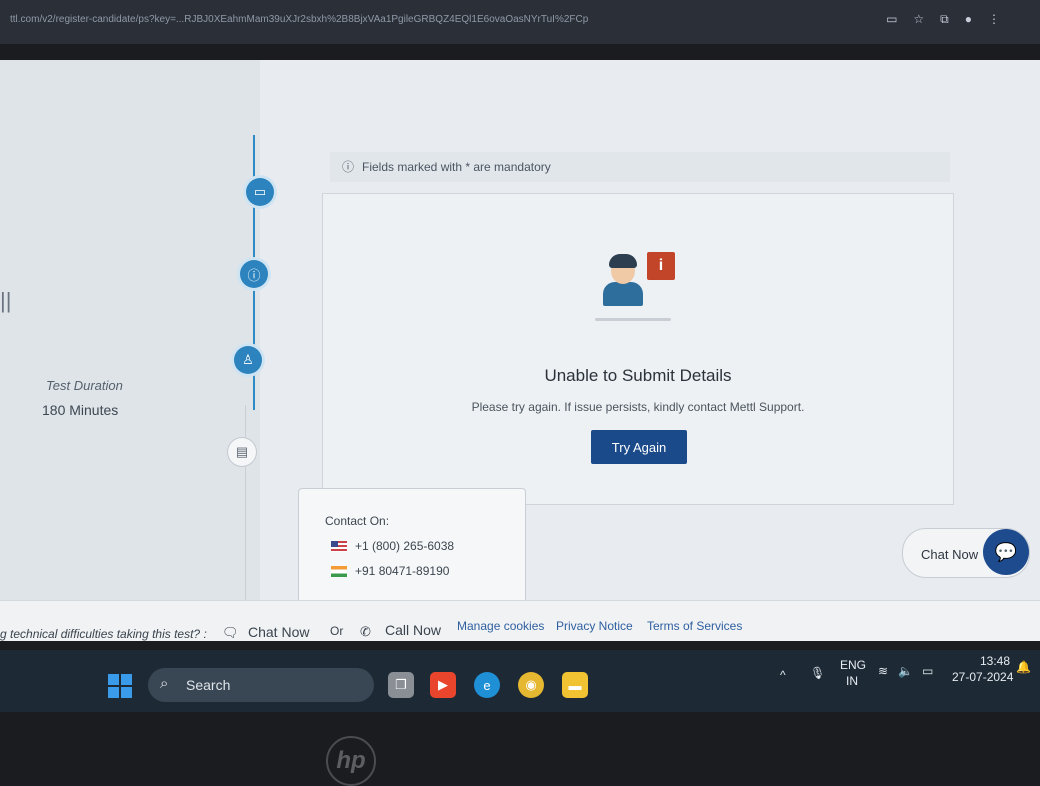 The height and width of the screenshot is (786, 1040). Describe the element at coordinates (230, 633) in the screenshot. I see `chat-icon: 🗨` at that location.